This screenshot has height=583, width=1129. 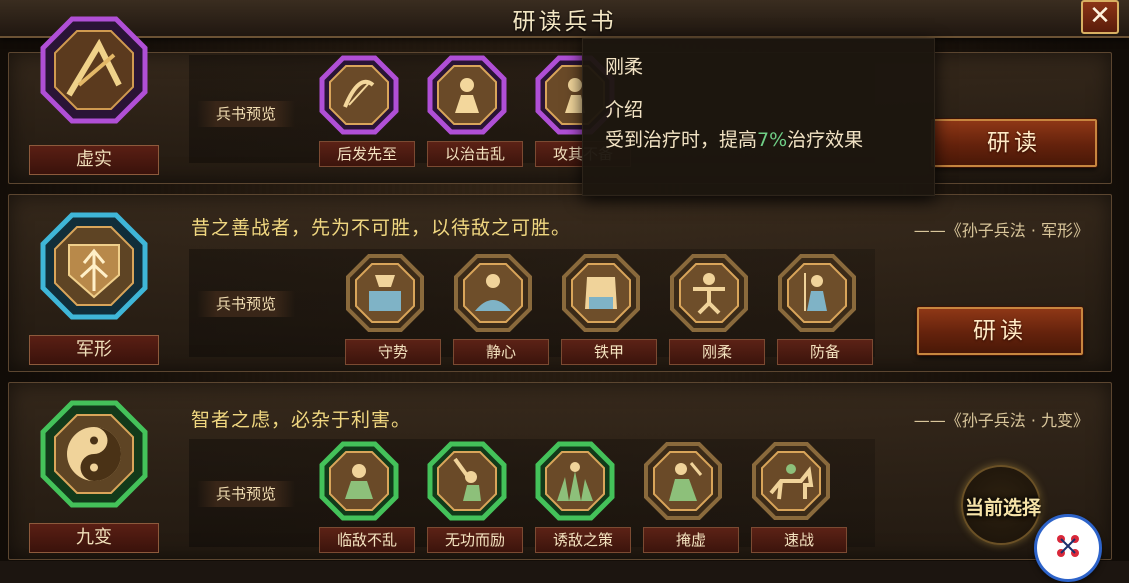 What do you see at coordinates (94, 70) in the screenshot?
I see `xushi-emblem-icon` at bounding box center [94, 70].